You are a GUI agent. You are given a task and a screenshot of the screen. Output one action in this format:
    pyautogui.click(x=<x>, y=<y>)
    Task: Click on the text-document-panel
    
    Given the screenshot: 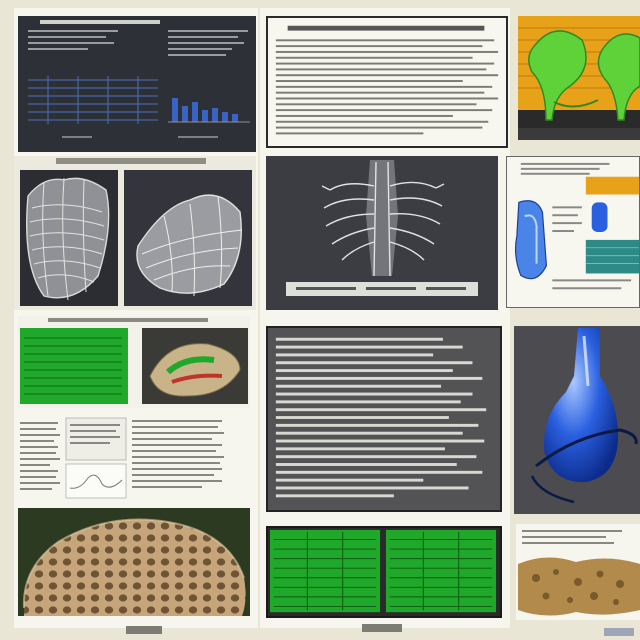 What is the action you would take?
    pyautogui.click(x=387, y=82)
    